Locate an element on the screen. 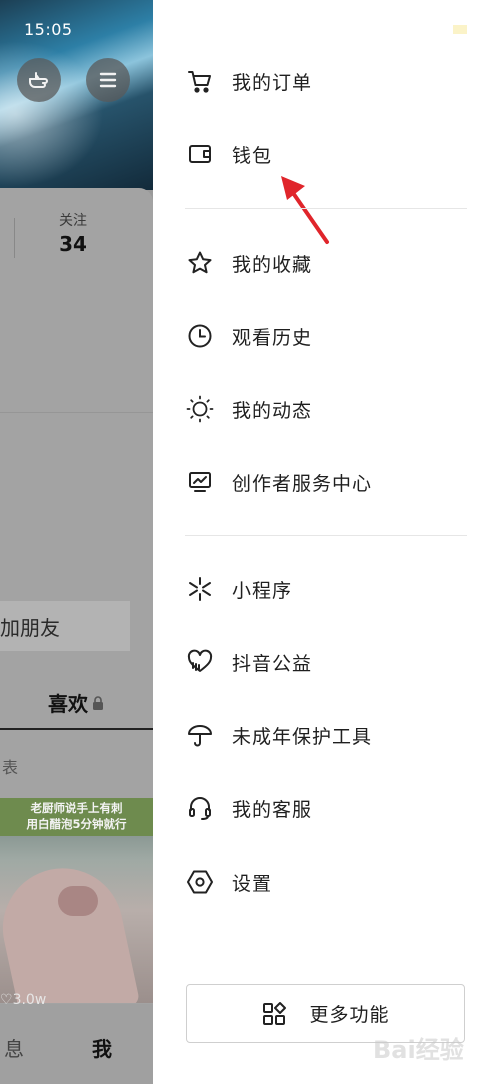 The height and width of the screenshot is (1084, 500). add-friend-label: 加朋友 is located at coordinates (30, 627).